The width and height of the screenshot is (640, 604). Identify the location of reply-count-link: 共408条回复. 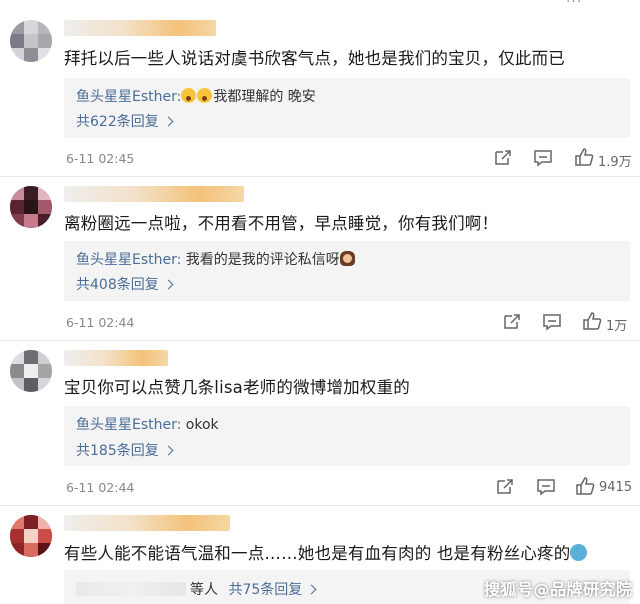
(125, 284).